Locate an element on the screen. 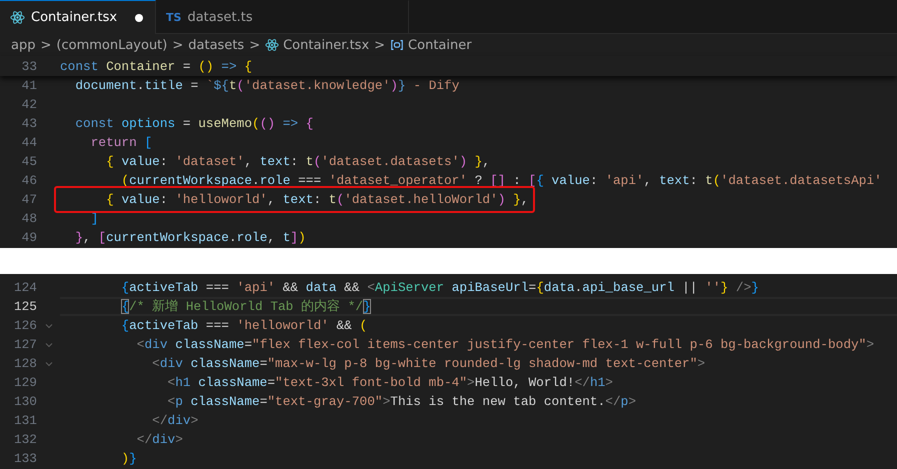 Image resolution: width=897 pixels, height=469 pixels. line-number: 130 is located at coordinates (24, 401).